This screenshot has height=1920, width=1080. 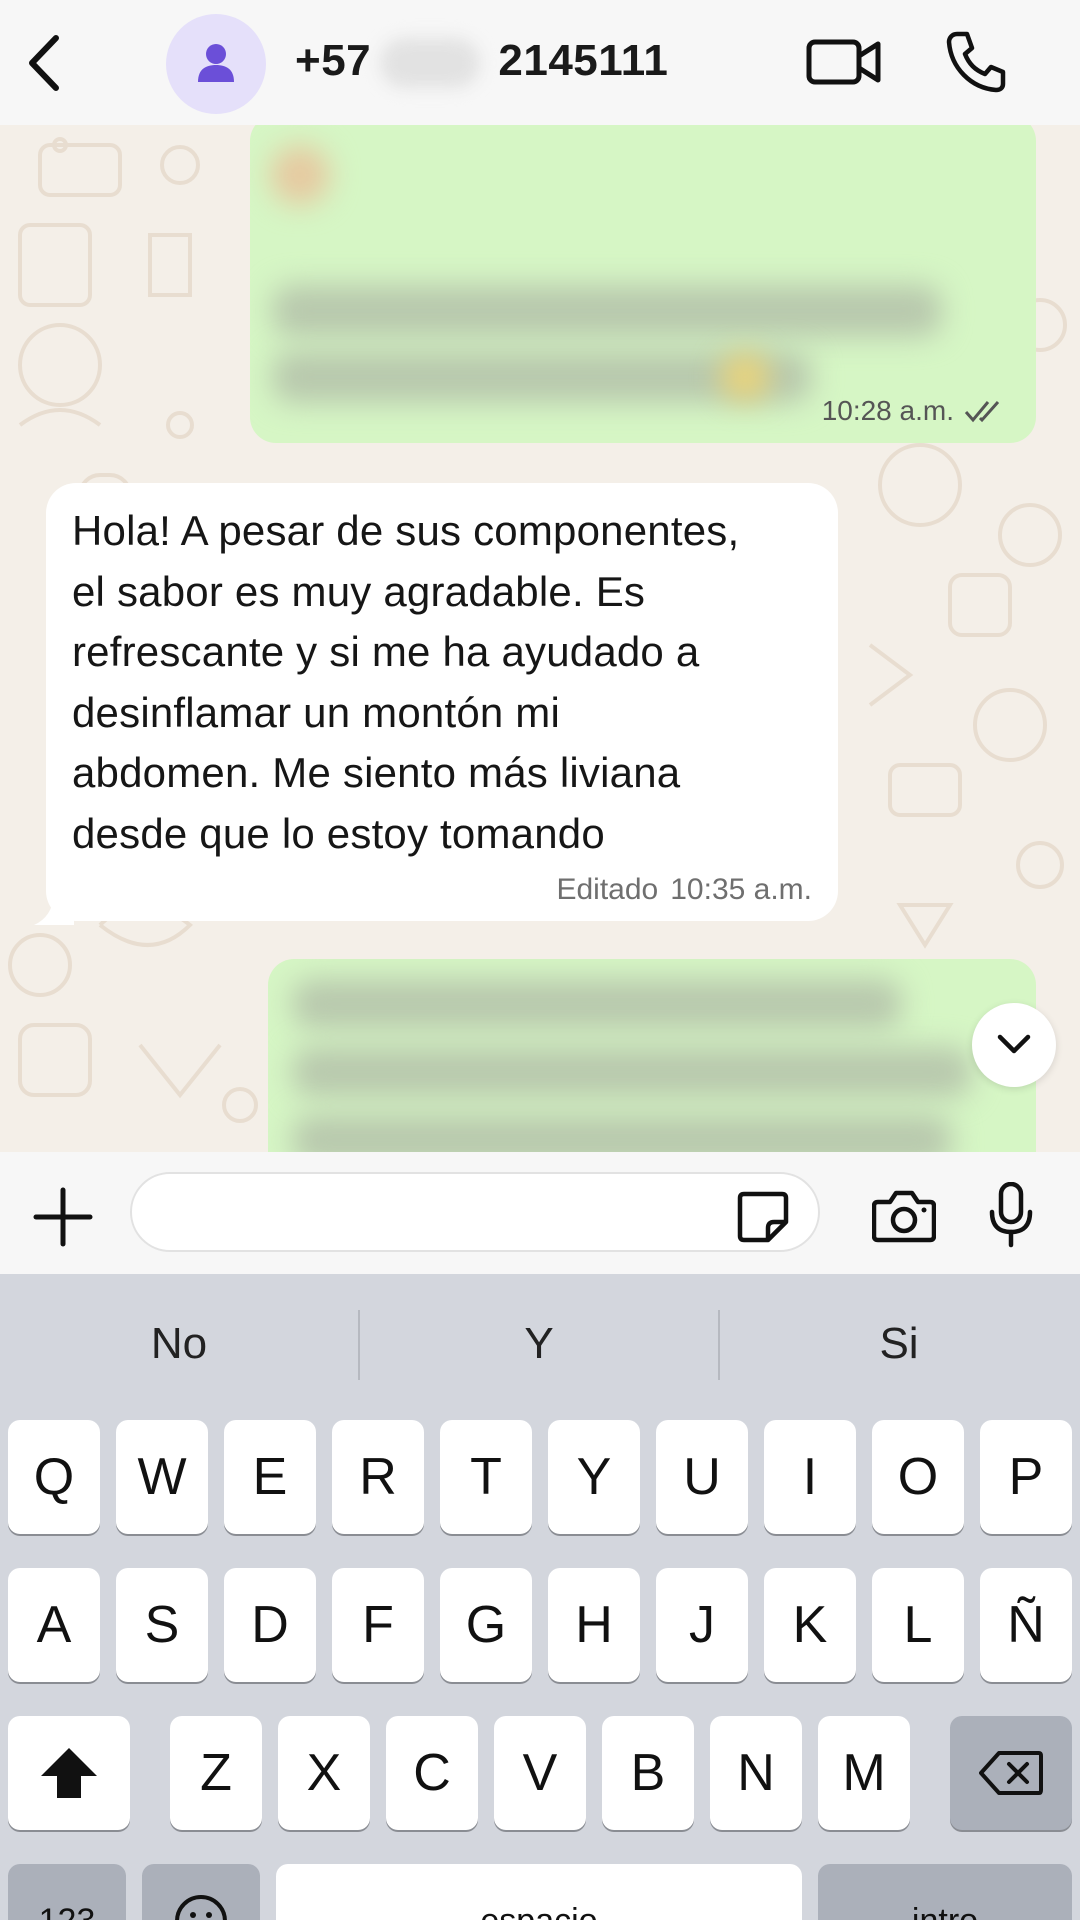 What do you see at coordinates (67, 1892) in the screenshot?
I see `numbers-key: 123` at bounding box center [67, 1892].